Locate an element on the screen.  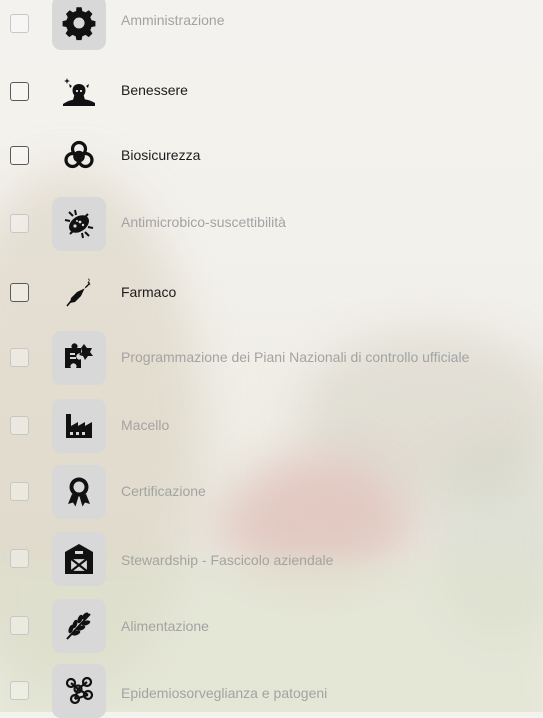
category-row-alimentazione: Alimentazione is located at coordinates (271, 626).